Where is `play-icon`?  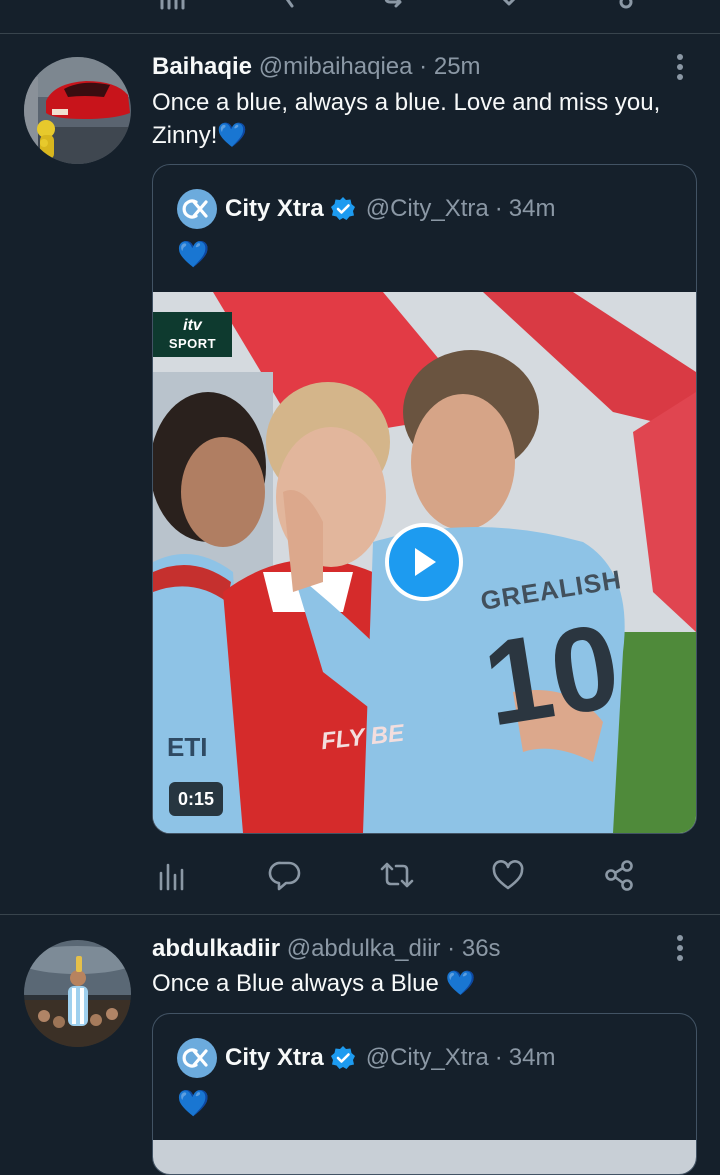
play-icon is located at coordinates (425, 562).